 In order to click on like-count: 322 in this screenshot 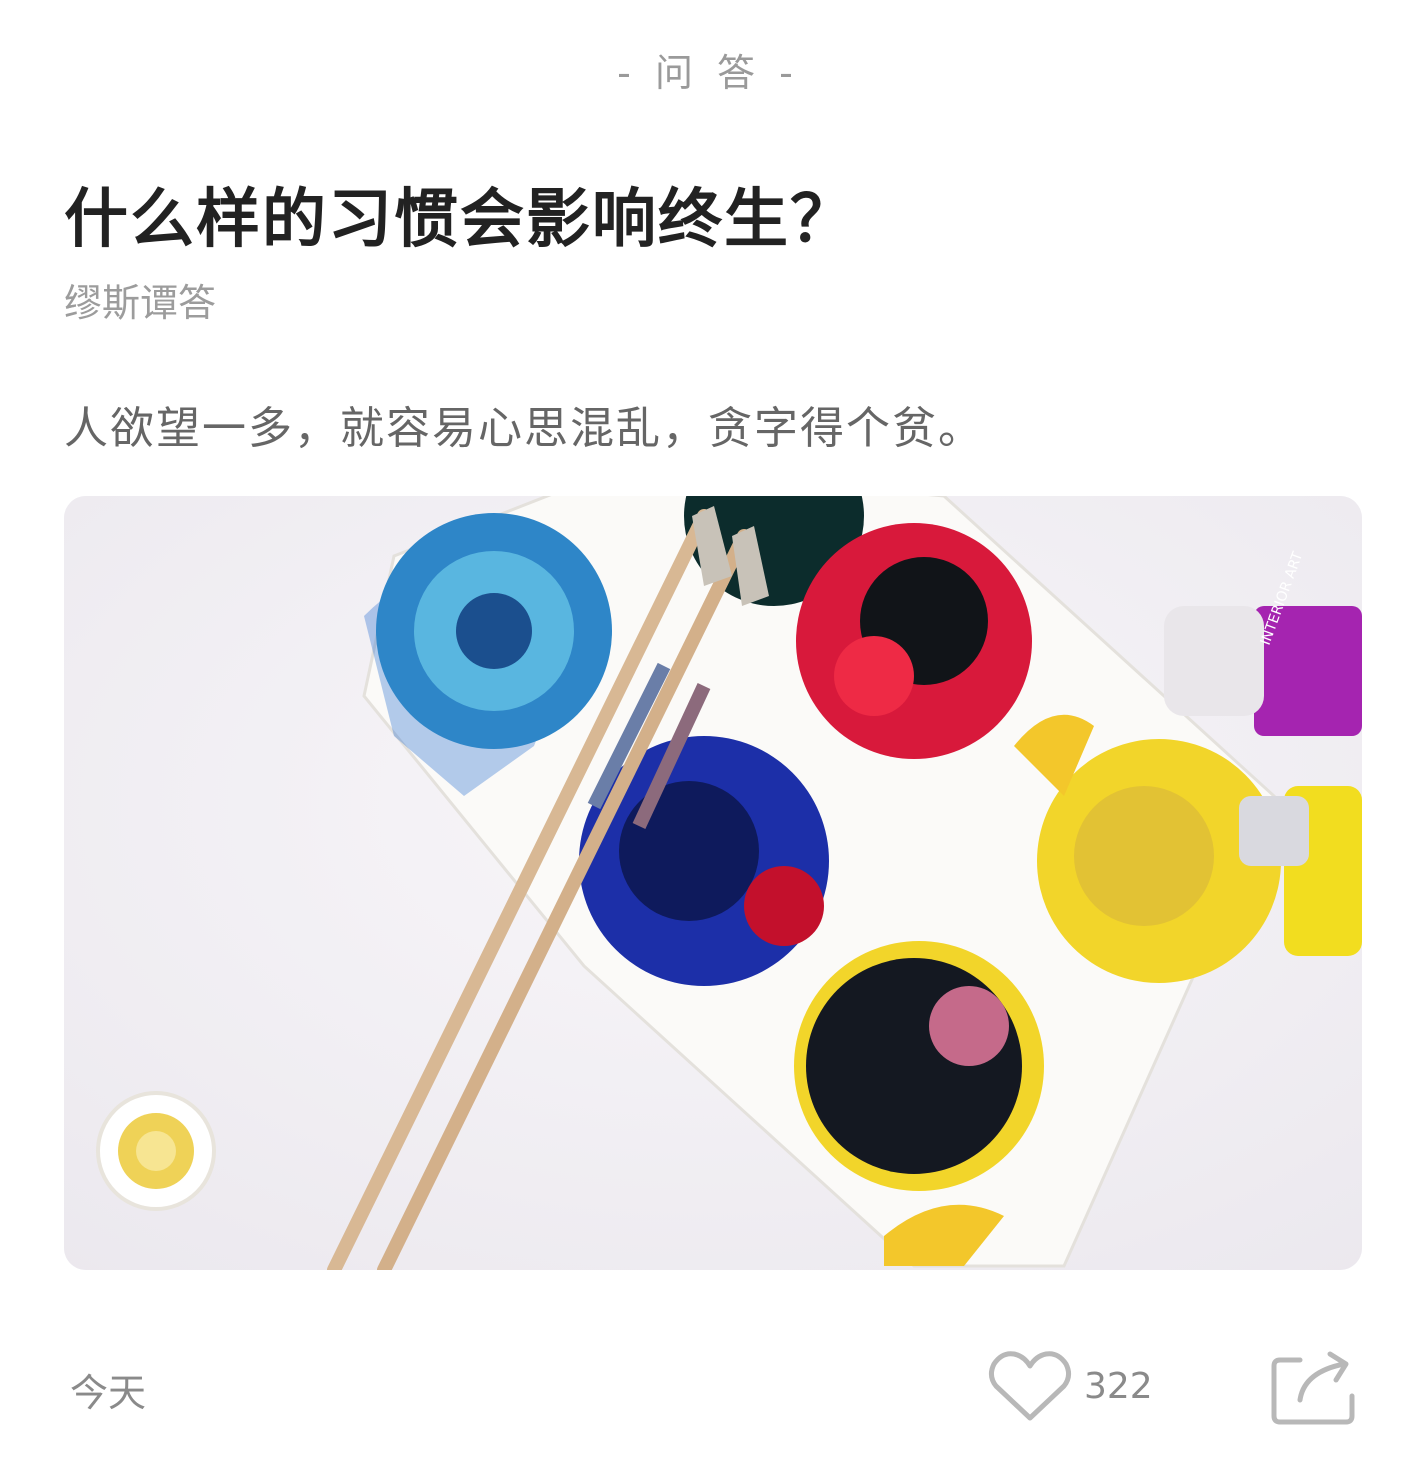, I will do `click(1118, 1386)`.